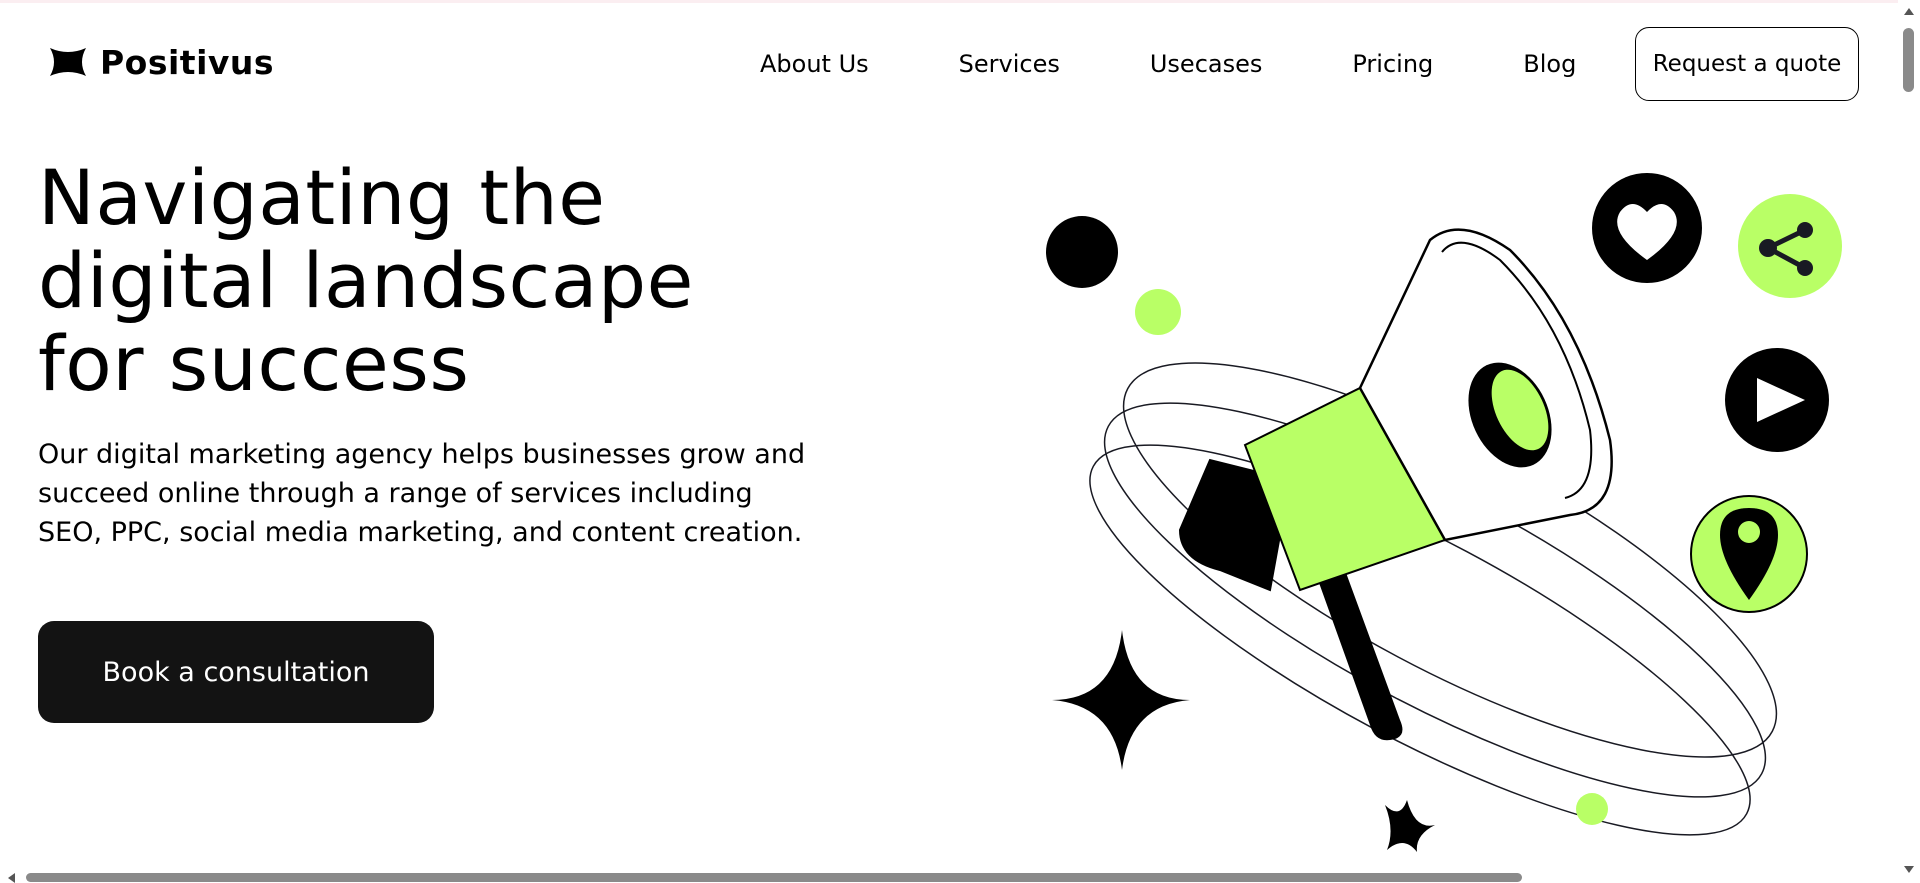 This screenshot has width=1920, height=883. What do you see at coordinates (1549, 64) in the screenshot?
I see `nav-blog: Blog` at bounding box center [1549, 64].